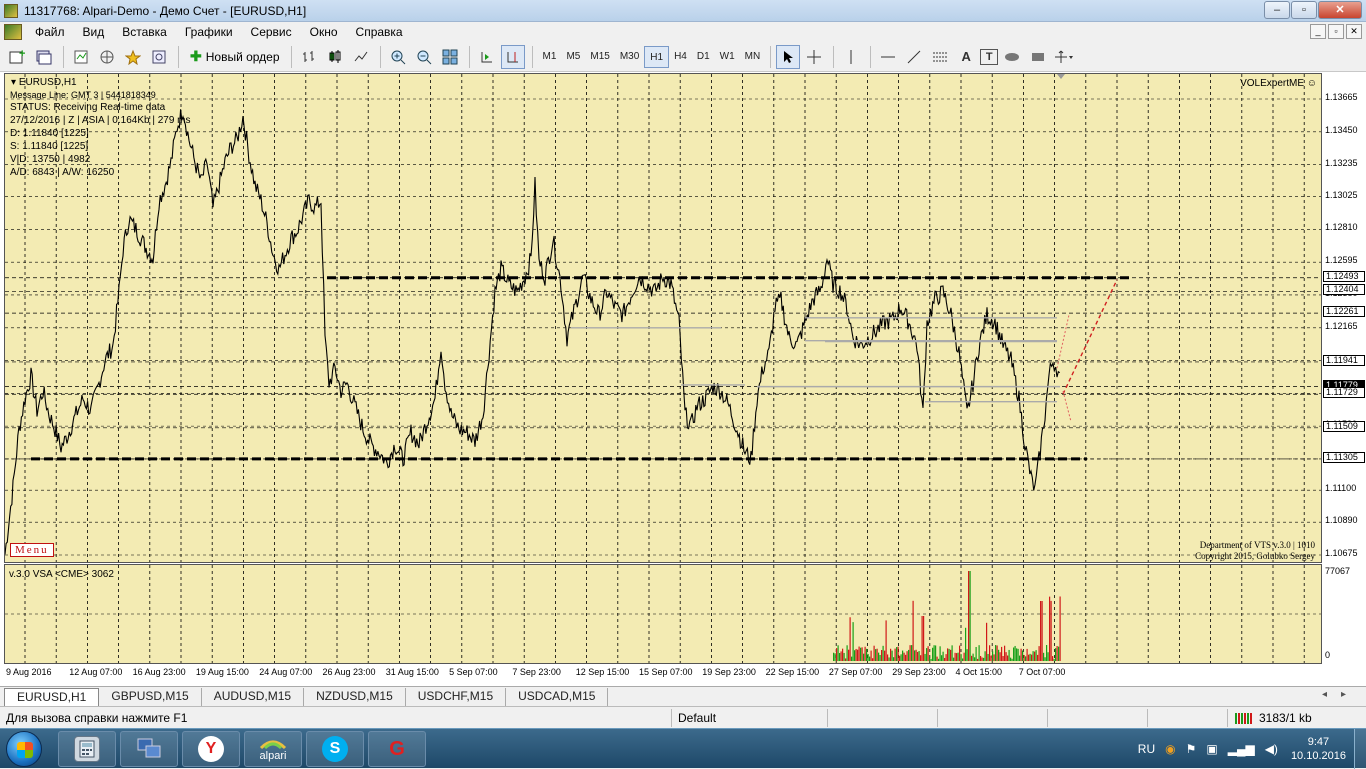  What do you see at coordinates (657, 56) in the screenshot?
I see `timeframe-h1: H1` at bounding box center [657, 56].